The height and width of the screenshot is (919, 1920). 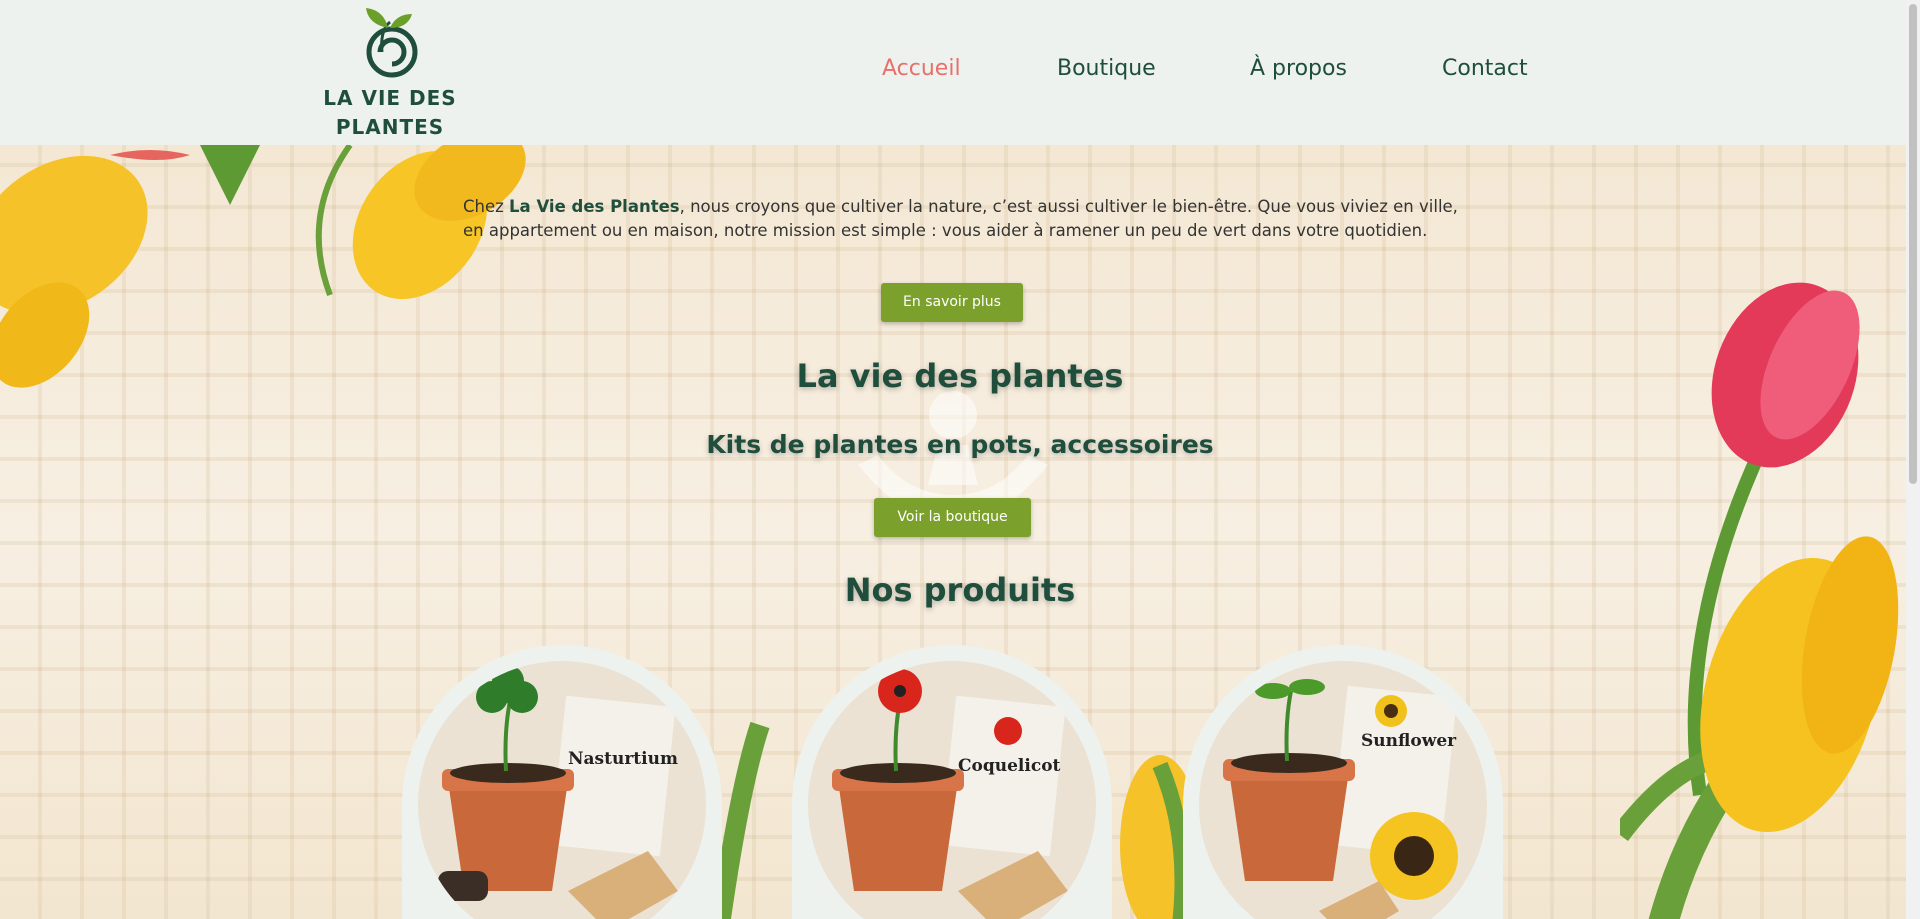 What do you see at coordinates (960, 376) in the screenshot?
I see `hero-title: La vie des plantes` at bounding box center [960, 376].